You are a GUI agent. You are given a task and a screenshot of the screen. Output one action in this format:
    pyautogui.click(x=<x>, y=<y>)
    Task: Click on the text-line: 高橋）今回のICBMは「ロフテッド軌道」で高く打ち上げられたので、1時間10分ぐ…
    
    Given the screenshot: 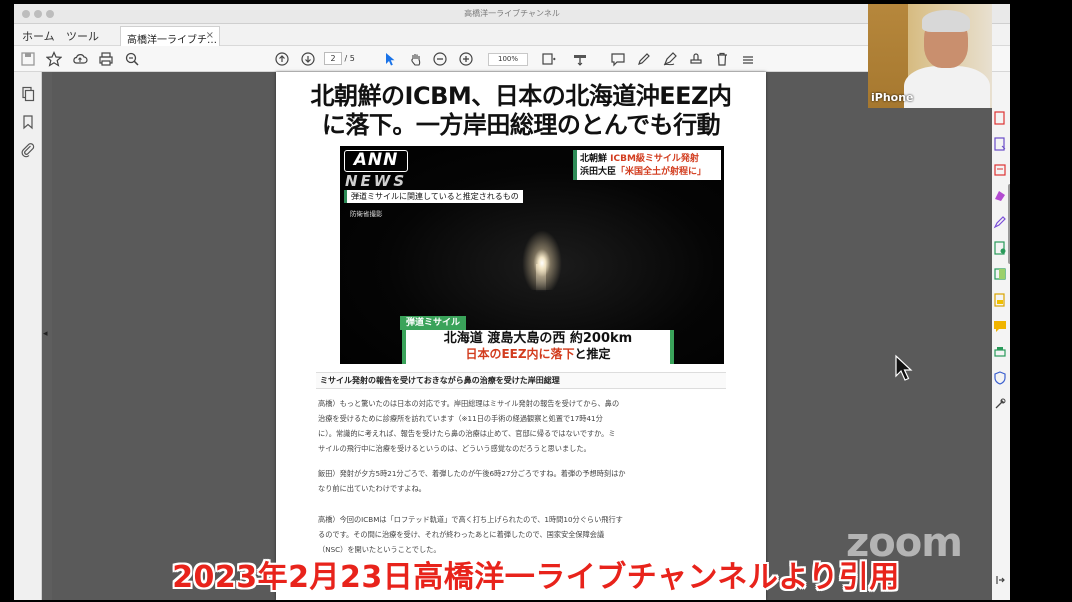 What is the action you would take?
    pyautogui.click(x=470, y=519)
    